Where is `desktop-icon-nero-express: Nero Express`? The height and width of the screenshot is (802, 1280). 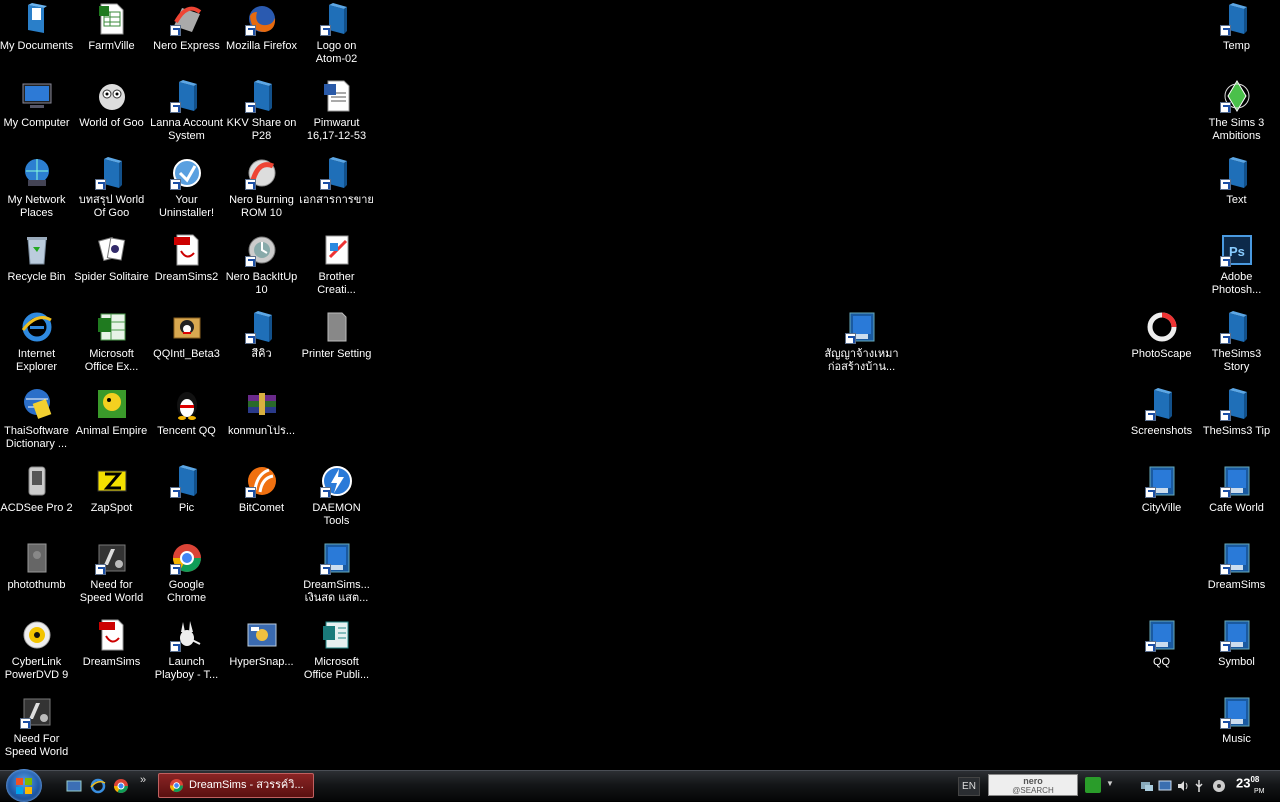 desktop-icon-nero-express: Nero Express is located at coordinates (186, 38).